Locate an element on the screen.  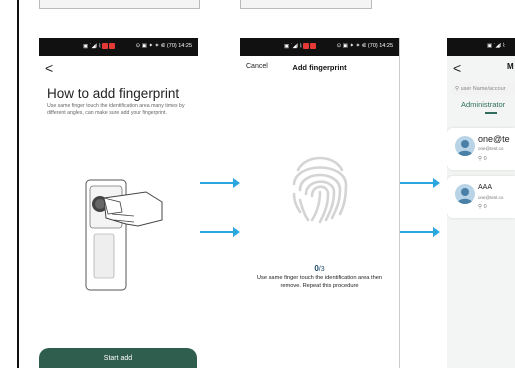
page-title: How to add fingerprint is located at coordinates (113, 93).